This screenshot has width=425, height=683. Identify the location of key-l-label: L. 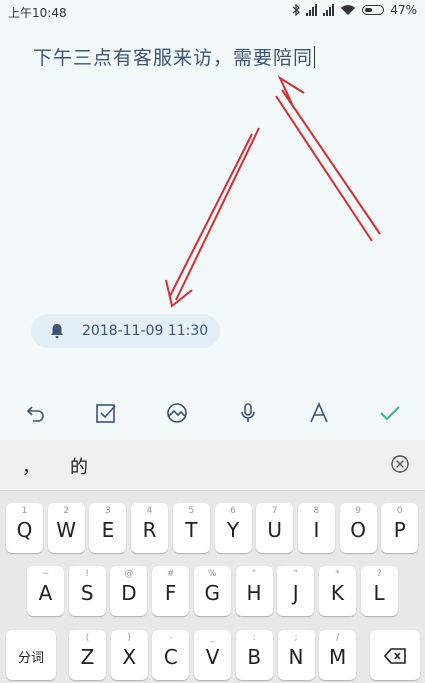
(379, 593).